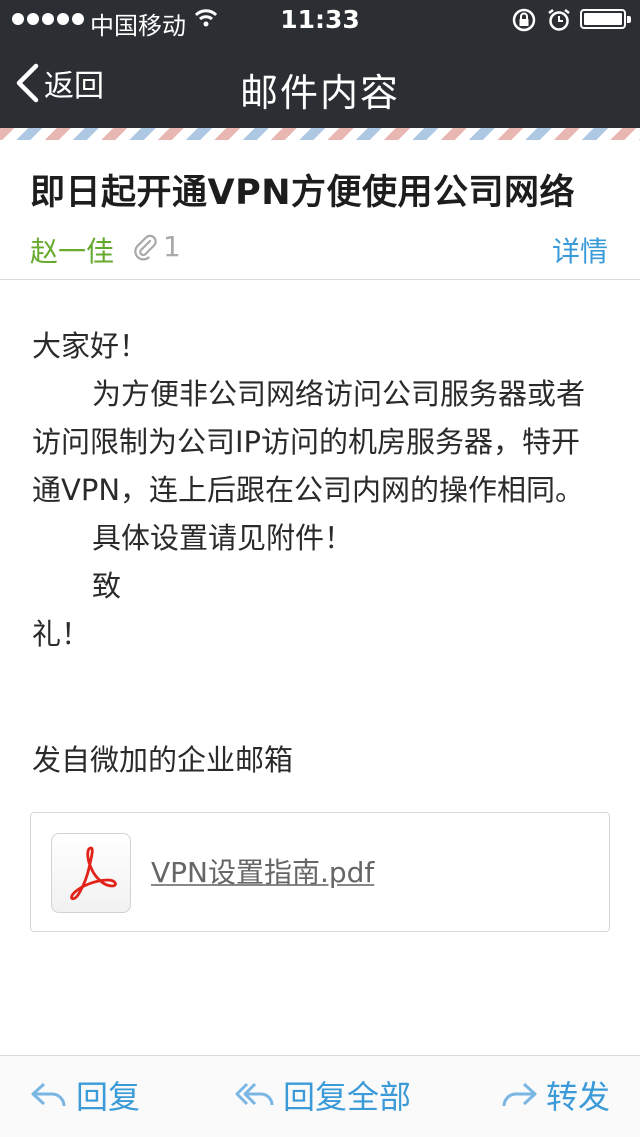  I want to click on navigation-bar: 返回 邮件内容, so click(320, 84).